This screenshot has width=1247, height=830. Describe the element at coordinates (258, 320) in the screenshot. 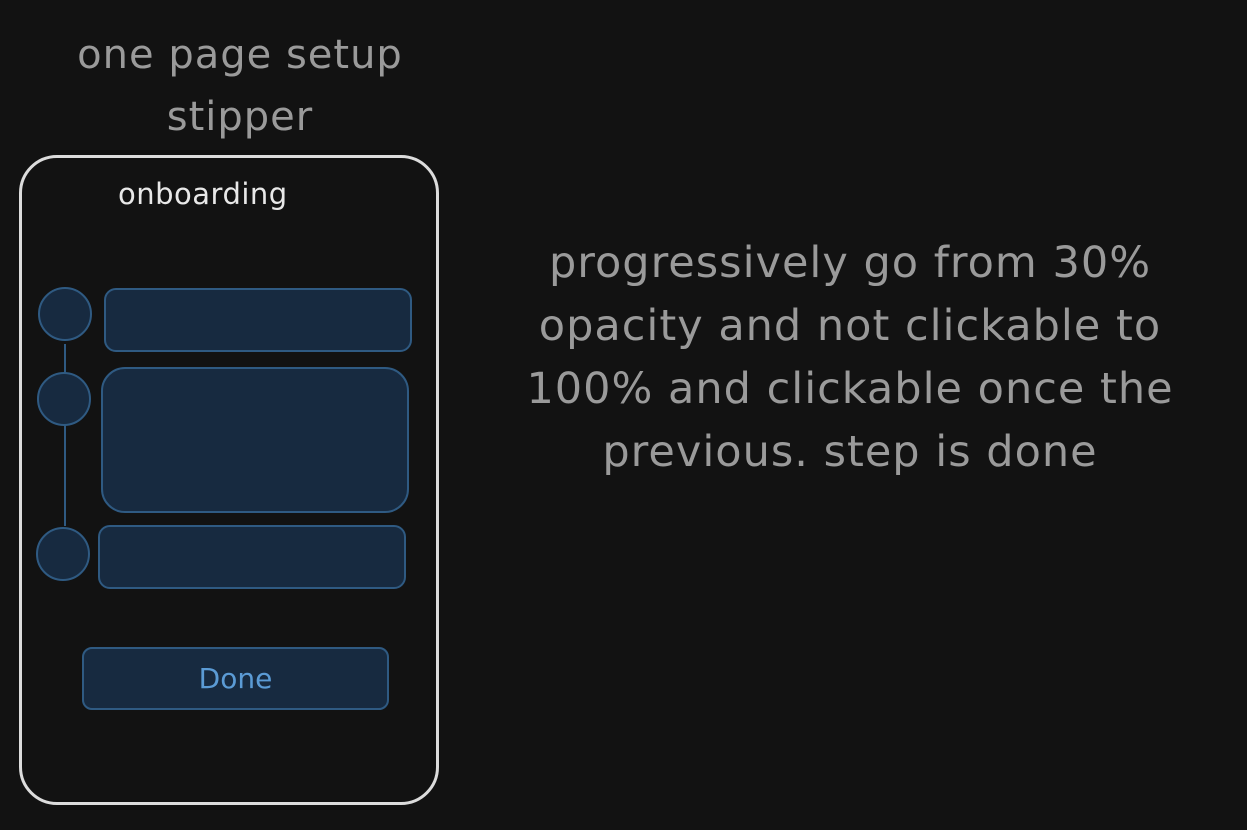

I see `step-1-card` at that location.